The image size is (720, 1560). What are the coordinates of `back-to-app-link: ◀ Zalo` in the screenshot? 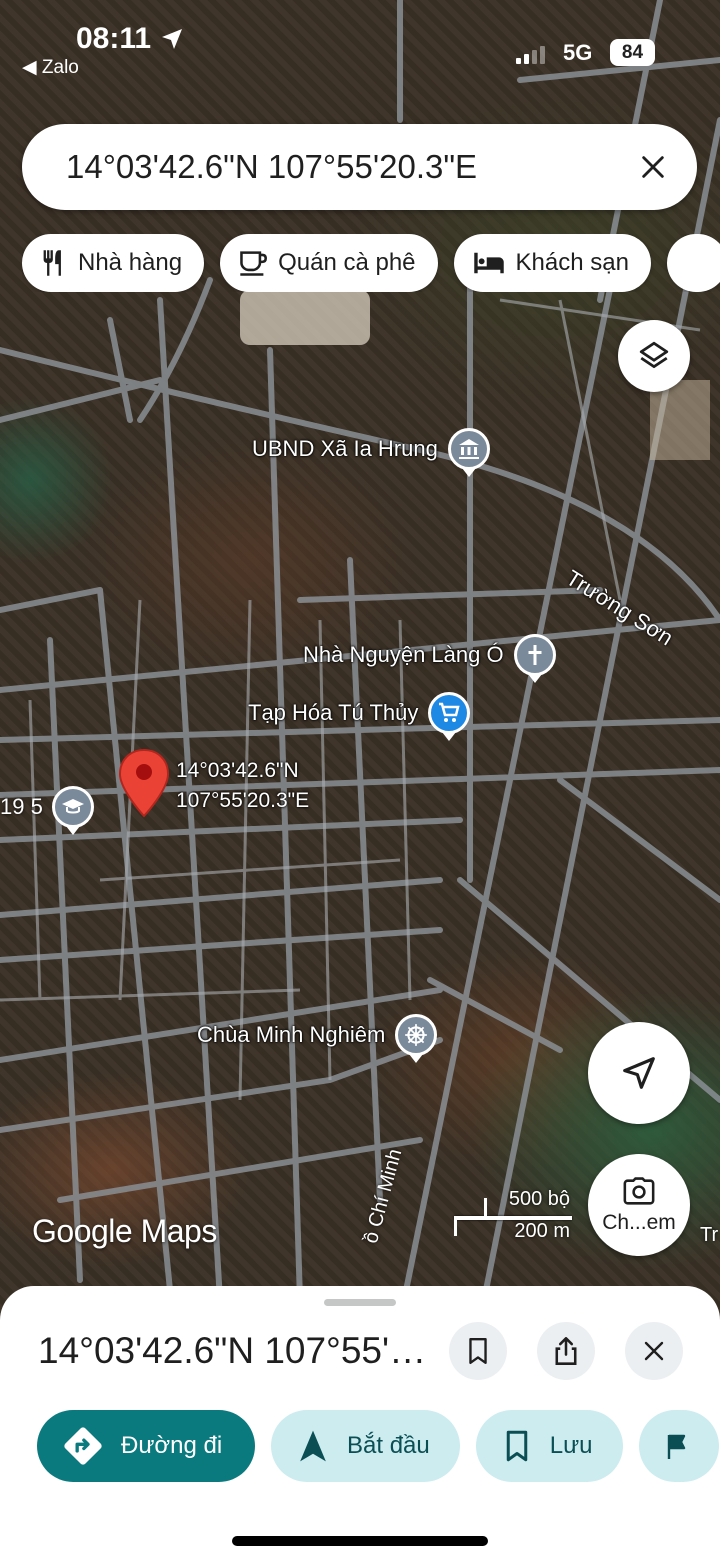 It's located at (50, 67).